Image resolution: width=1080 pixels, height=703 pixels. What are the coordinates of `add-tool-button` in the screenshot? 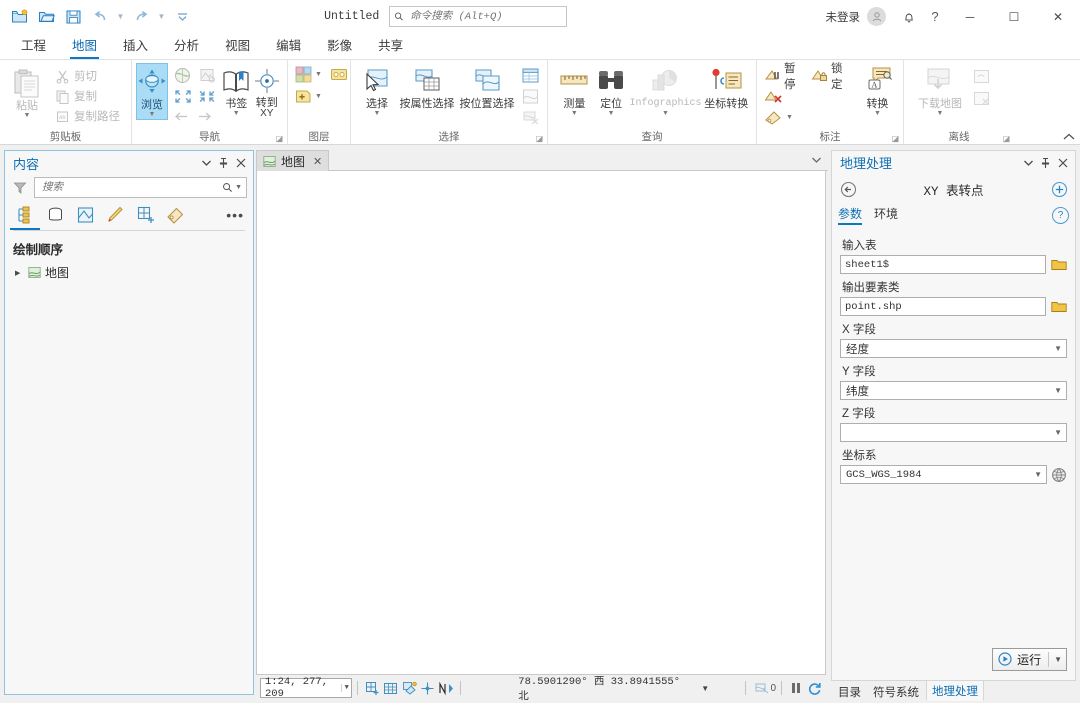 It's located at (1059, 189).